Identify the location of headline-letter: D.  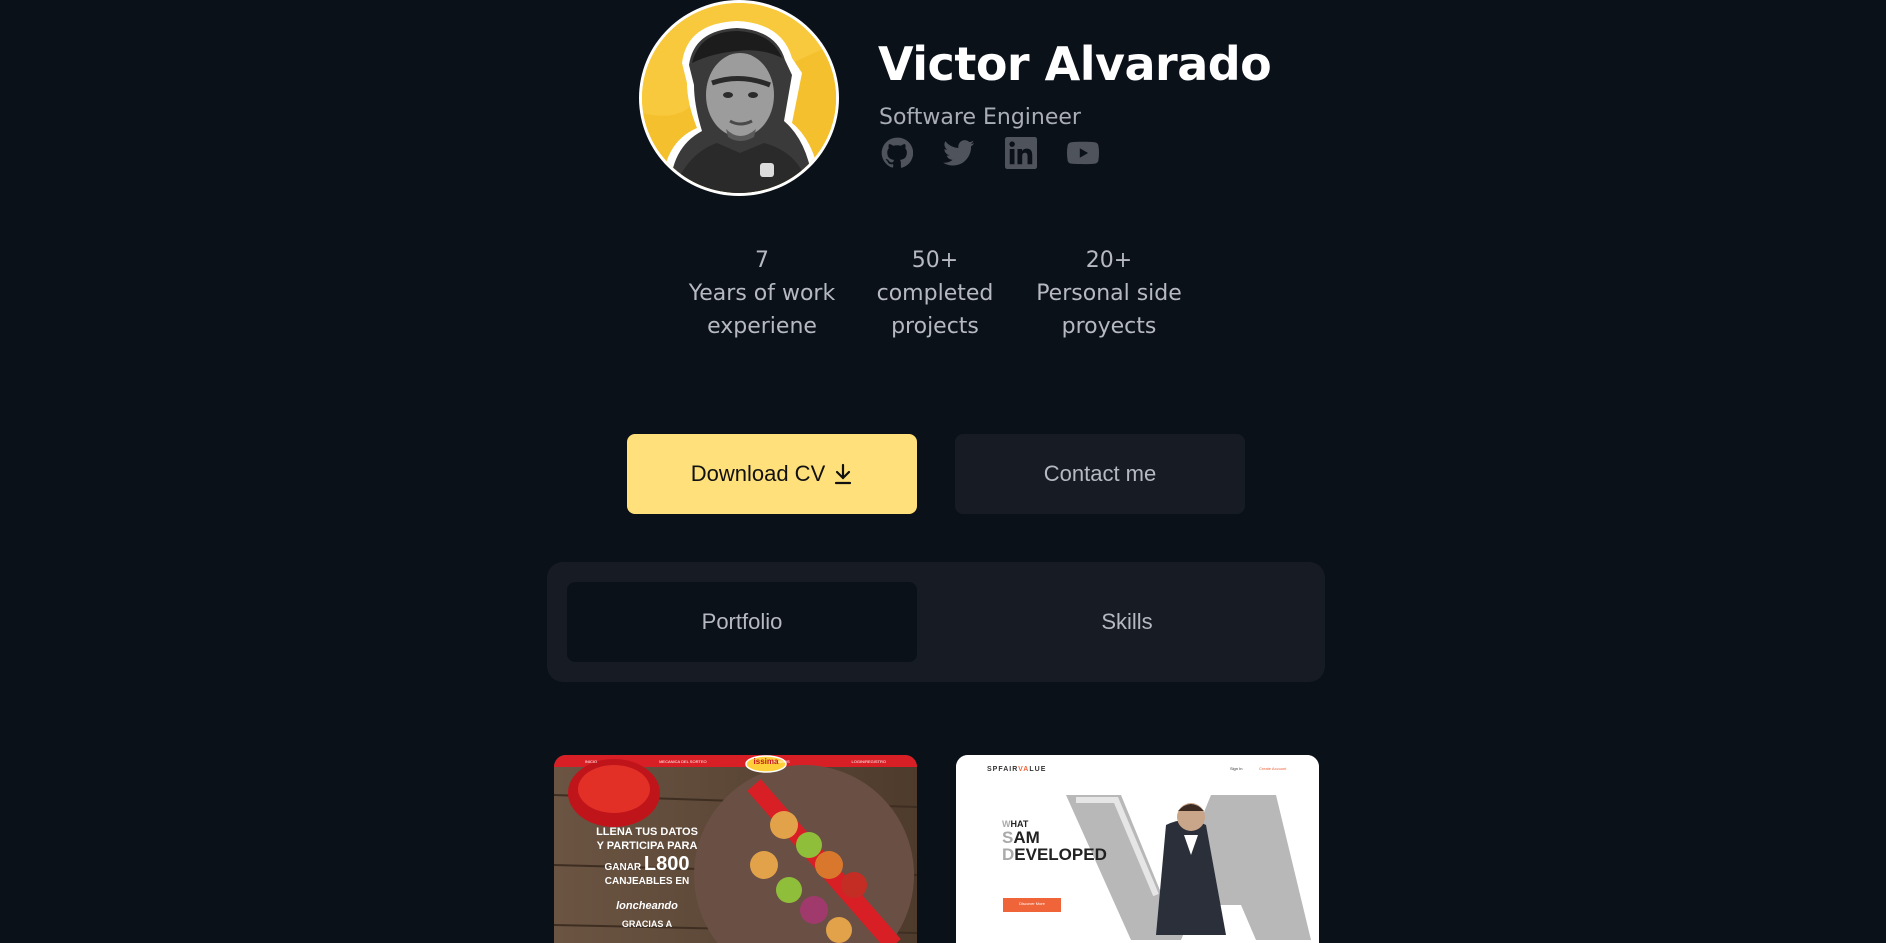
(1008, 854).